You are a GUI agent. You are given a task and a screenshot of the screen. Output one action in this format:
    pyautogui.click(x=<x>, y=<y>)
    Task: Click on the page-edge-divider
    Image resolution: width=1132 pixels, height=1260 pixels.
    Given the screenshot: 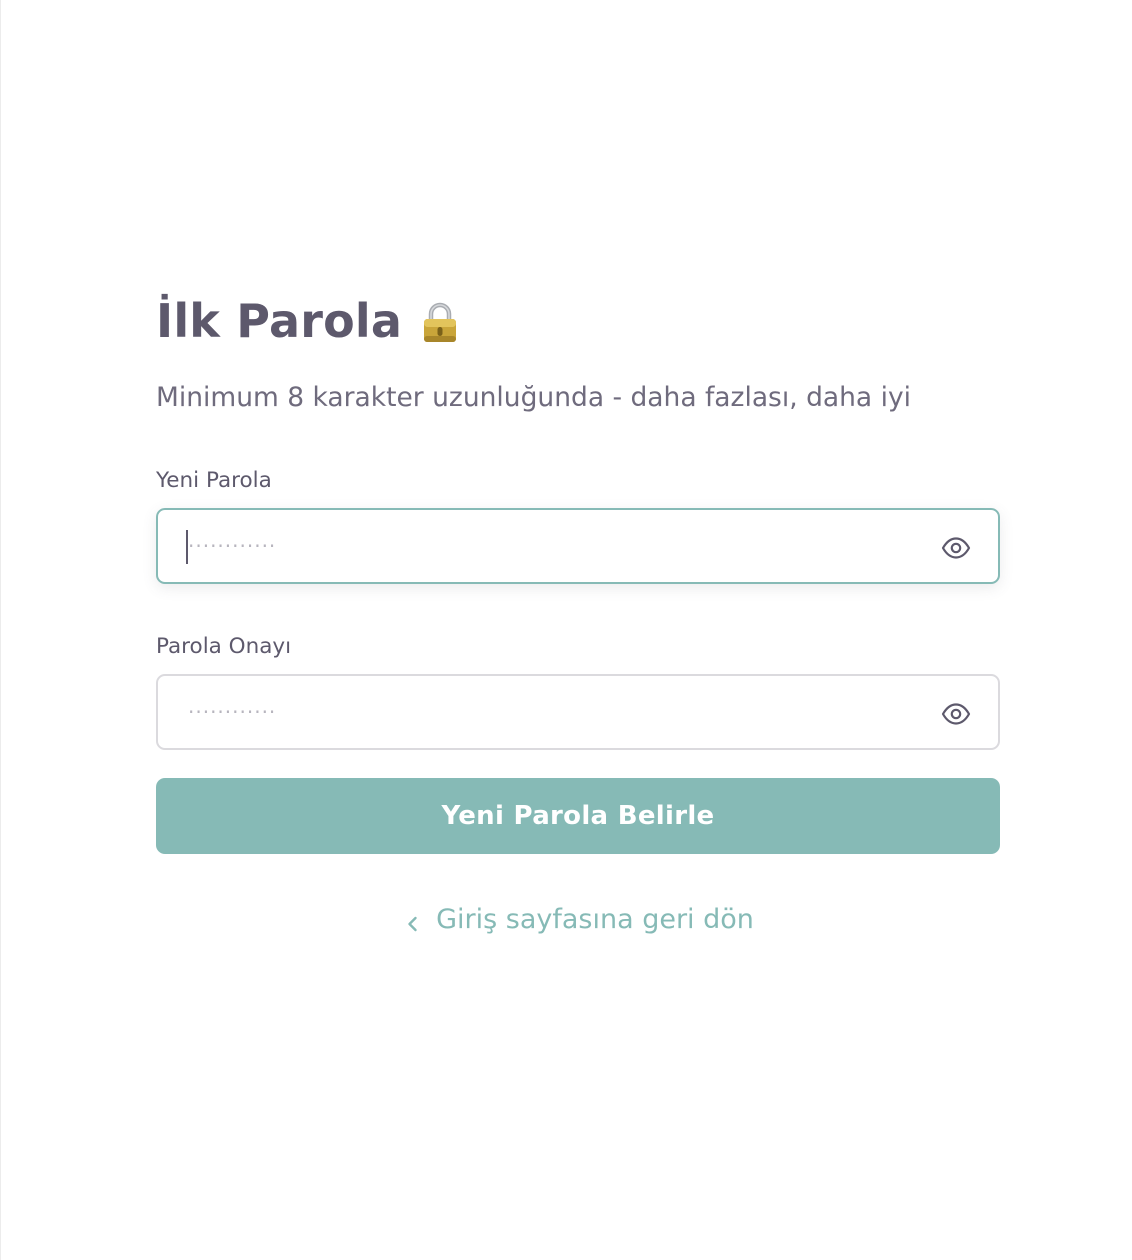 What is the action you would take?
    pyautogui.click(x=0, y=630)
    